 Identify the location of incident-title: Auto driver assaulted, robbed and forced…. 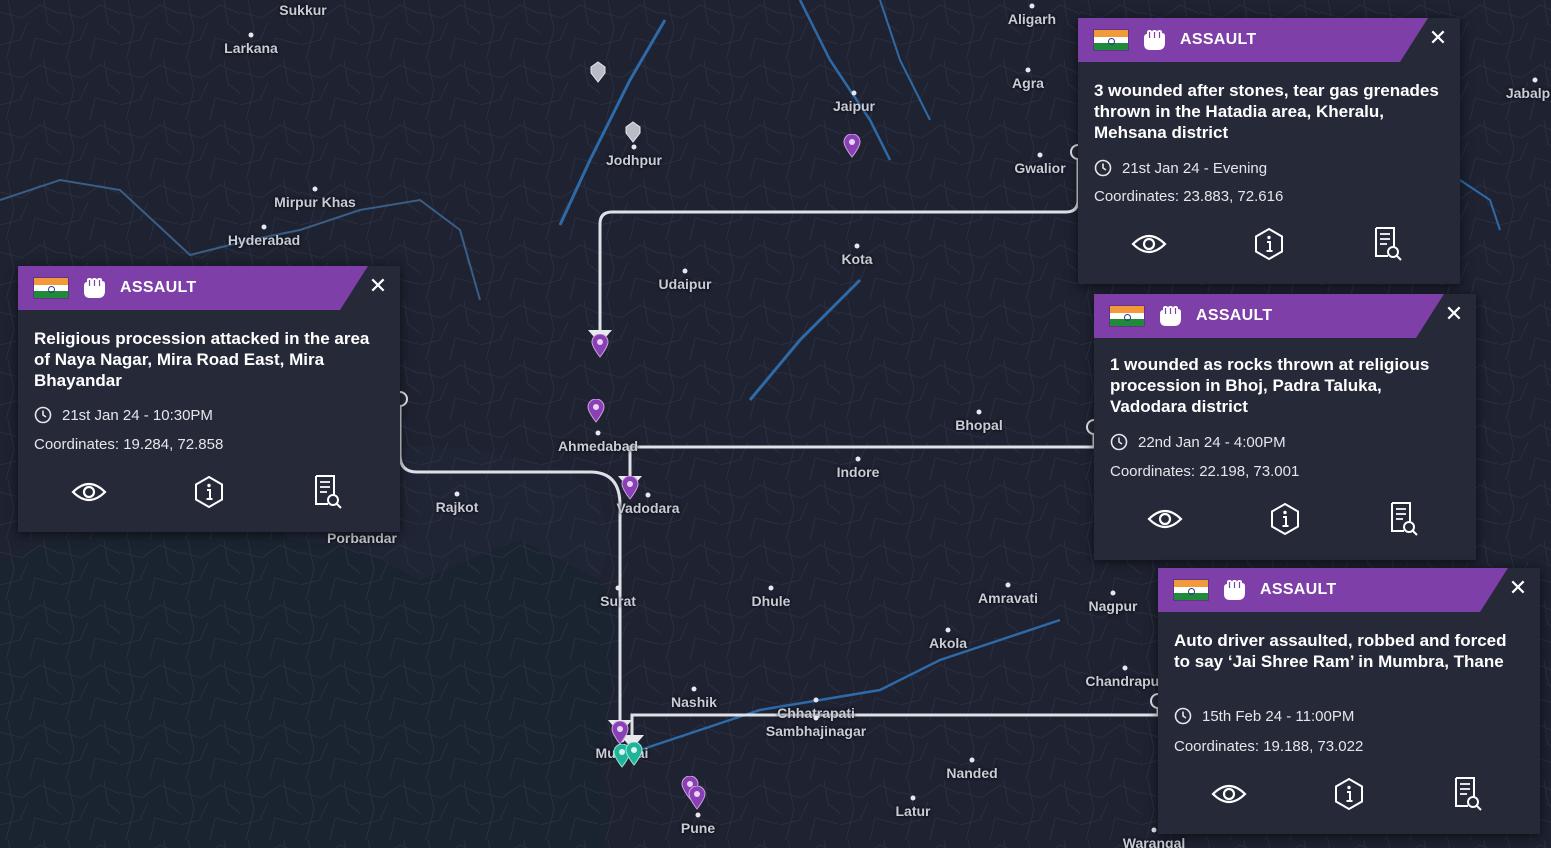
(1340, 651).